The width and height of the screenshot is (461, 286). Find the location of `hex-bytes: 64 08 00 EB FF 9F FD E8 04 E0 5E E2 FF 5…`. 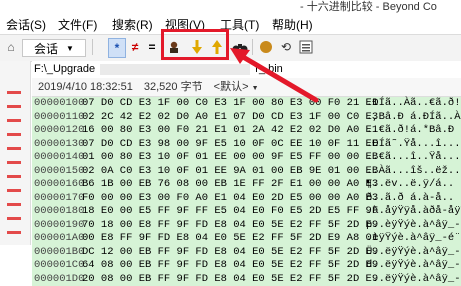

hex-bytes: 64 08 00 EB FF 9F FD E8 04 E0 5E E2 FF 5… is located at coordinates (230, 266).